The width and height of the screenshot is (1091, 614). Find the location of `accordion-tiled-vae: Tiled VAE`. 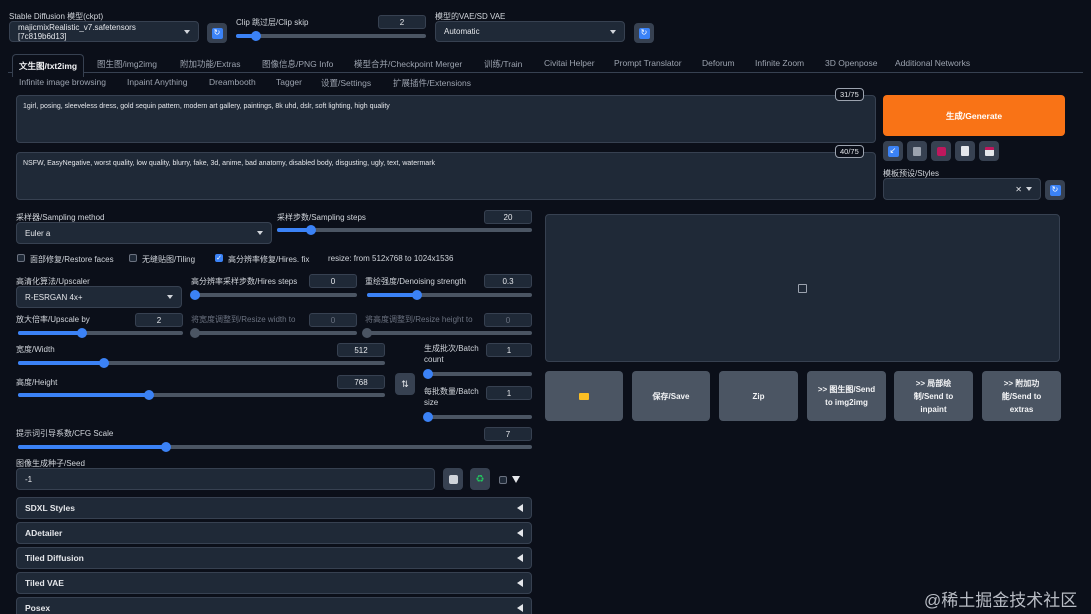

accordion-tiled-vae: Tiled VAE is located at coordinates (274, 583).